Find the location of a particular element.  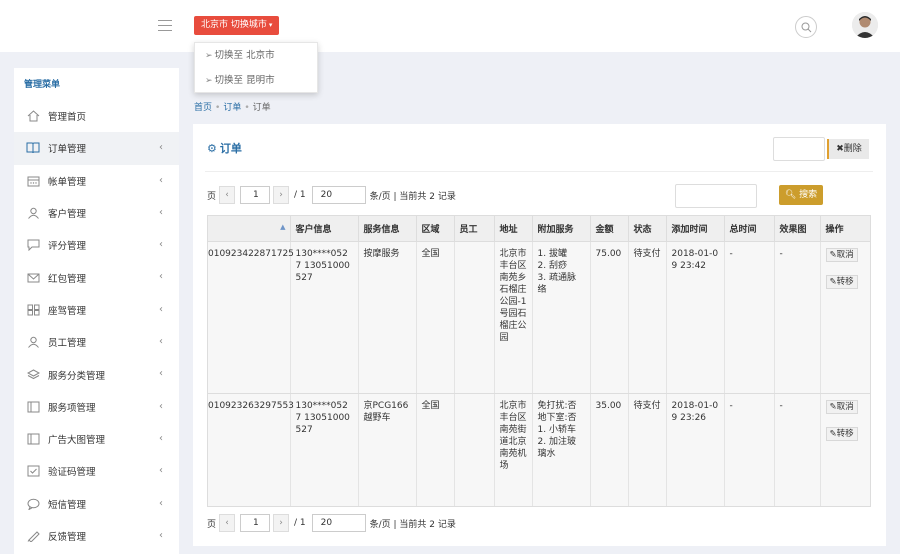

breadcrumb-orders: 订单 is located at coordinates (232, 108).